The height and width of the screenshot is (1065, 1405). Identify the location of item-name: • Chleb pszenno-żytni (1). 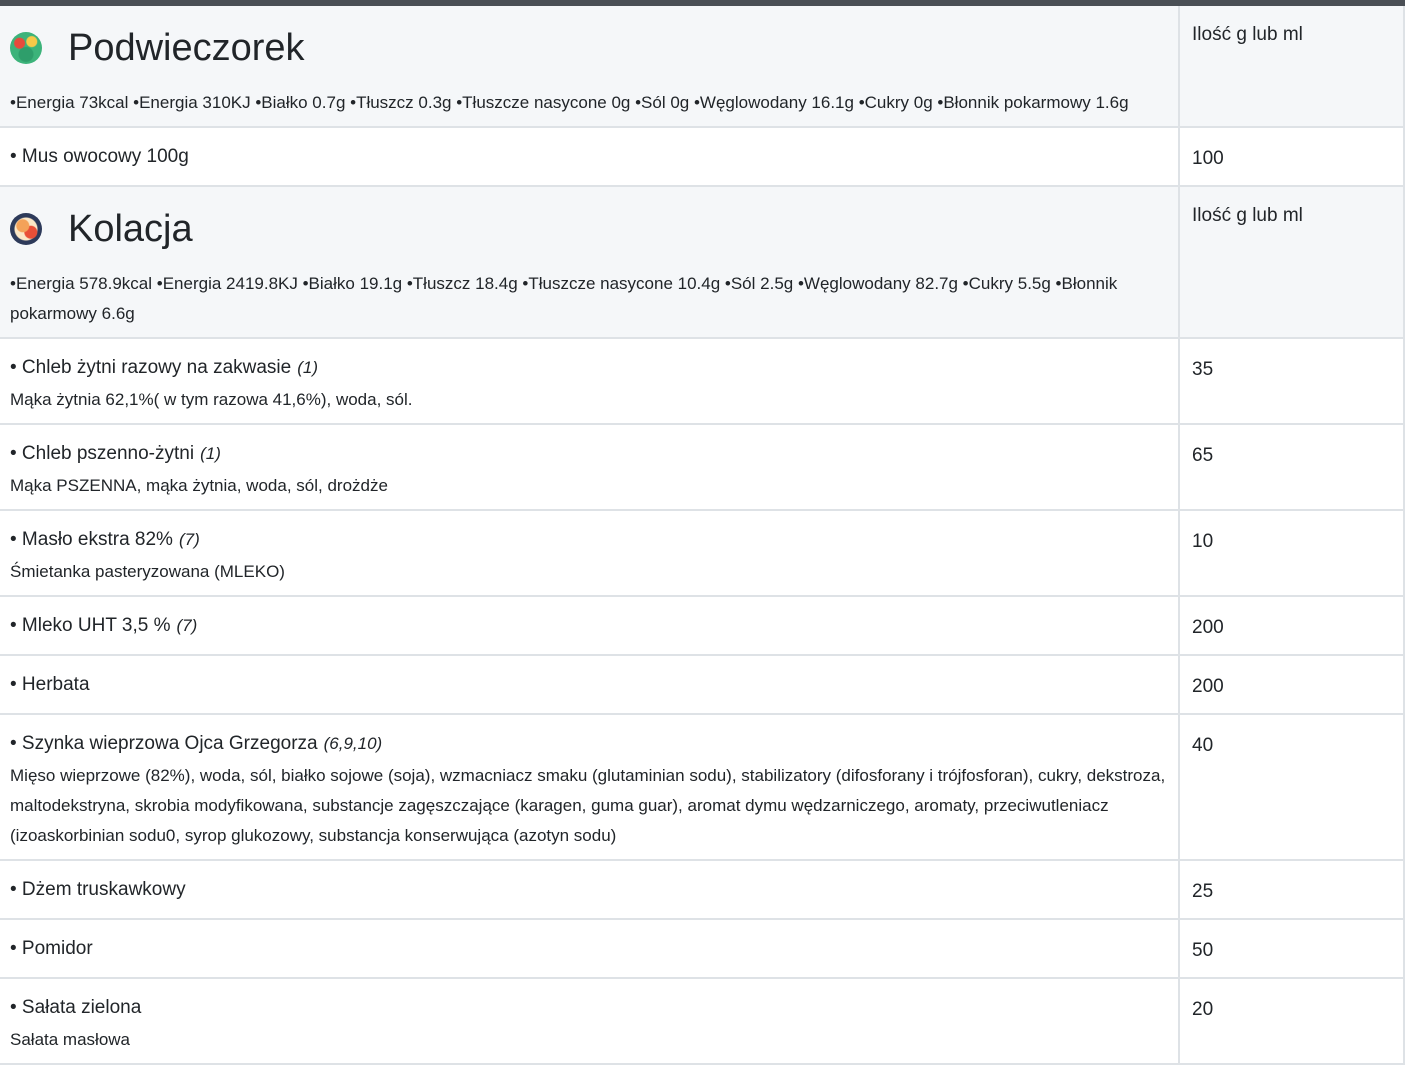
(115, 453).